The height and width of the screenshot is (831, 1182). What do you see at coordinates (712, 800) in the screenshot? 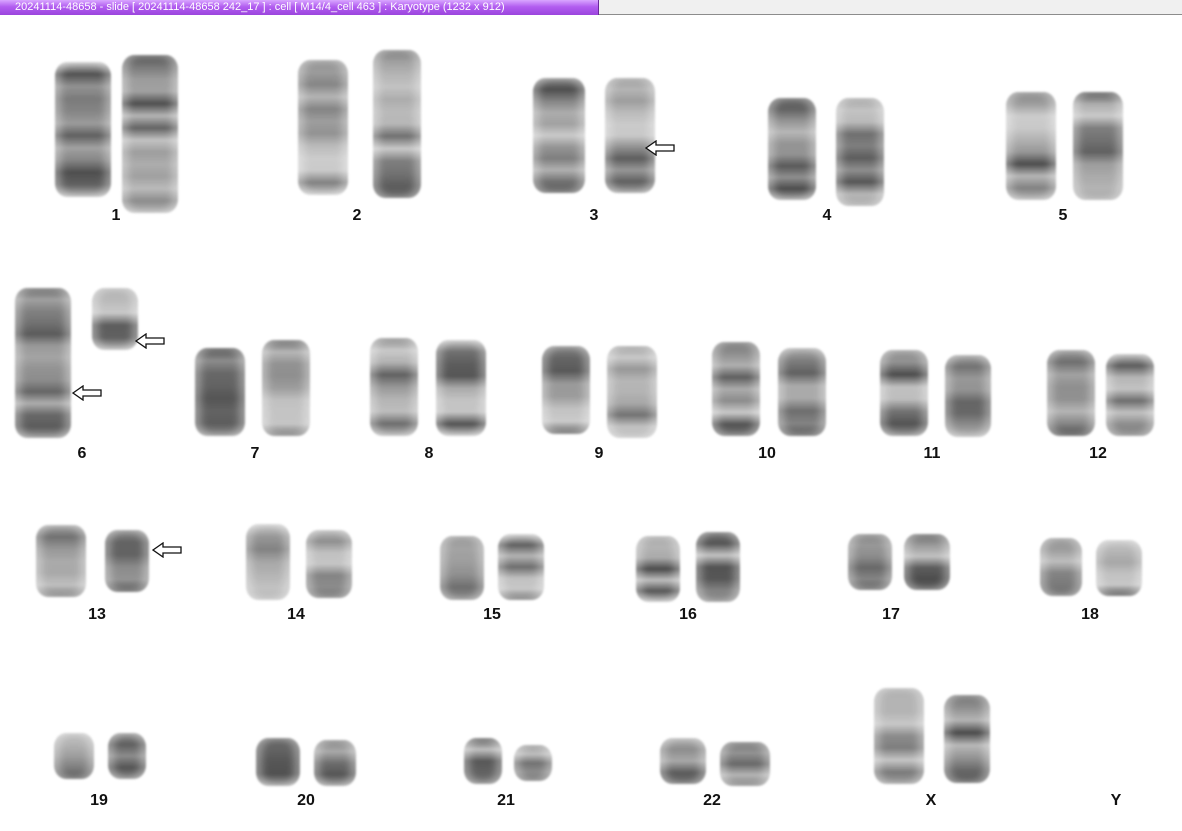
I see `chromosome-label-22: 22` at bounding box center [712, 800].